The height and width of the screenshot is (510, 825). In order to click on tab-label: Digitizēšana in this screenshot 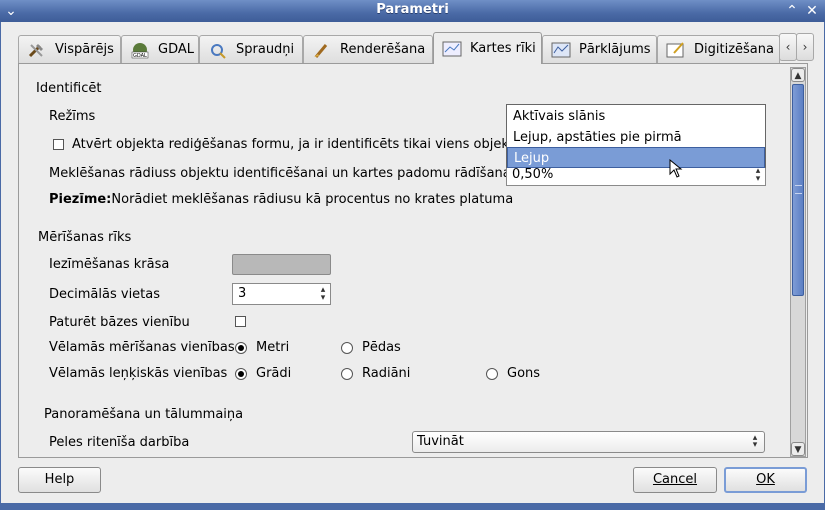, I will do `click(734, 49)`.